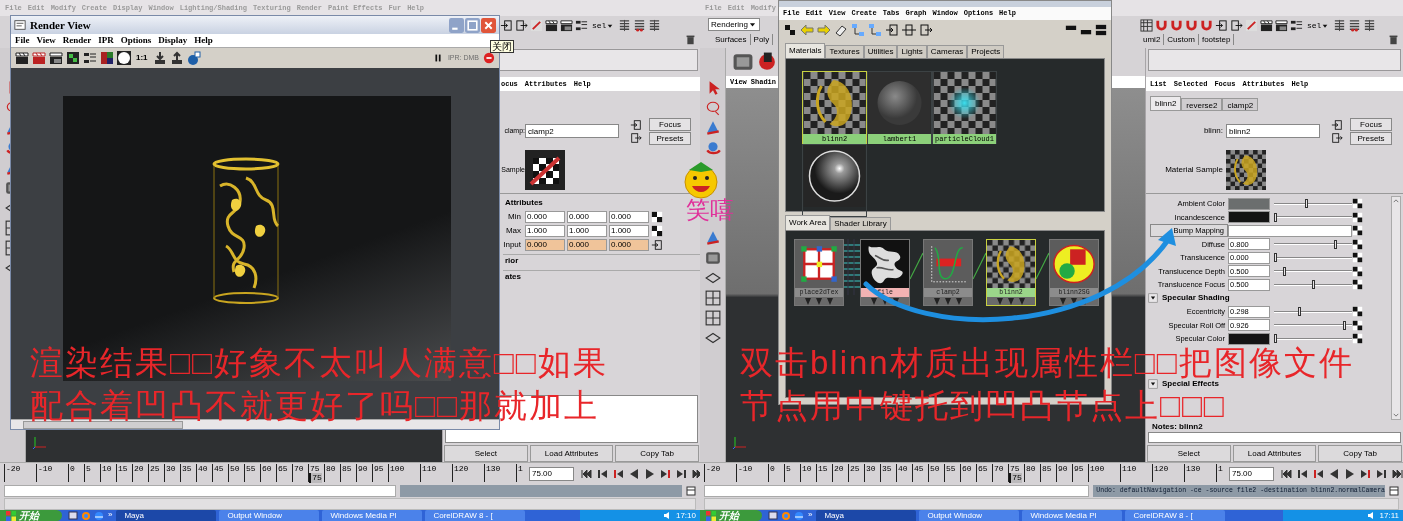 The width and height of the screenshot is (1403, 521). What do you see at coordinates (176, 58) in the screenshot?
I see `tray-up-icon` at bounding box center [176, 58].